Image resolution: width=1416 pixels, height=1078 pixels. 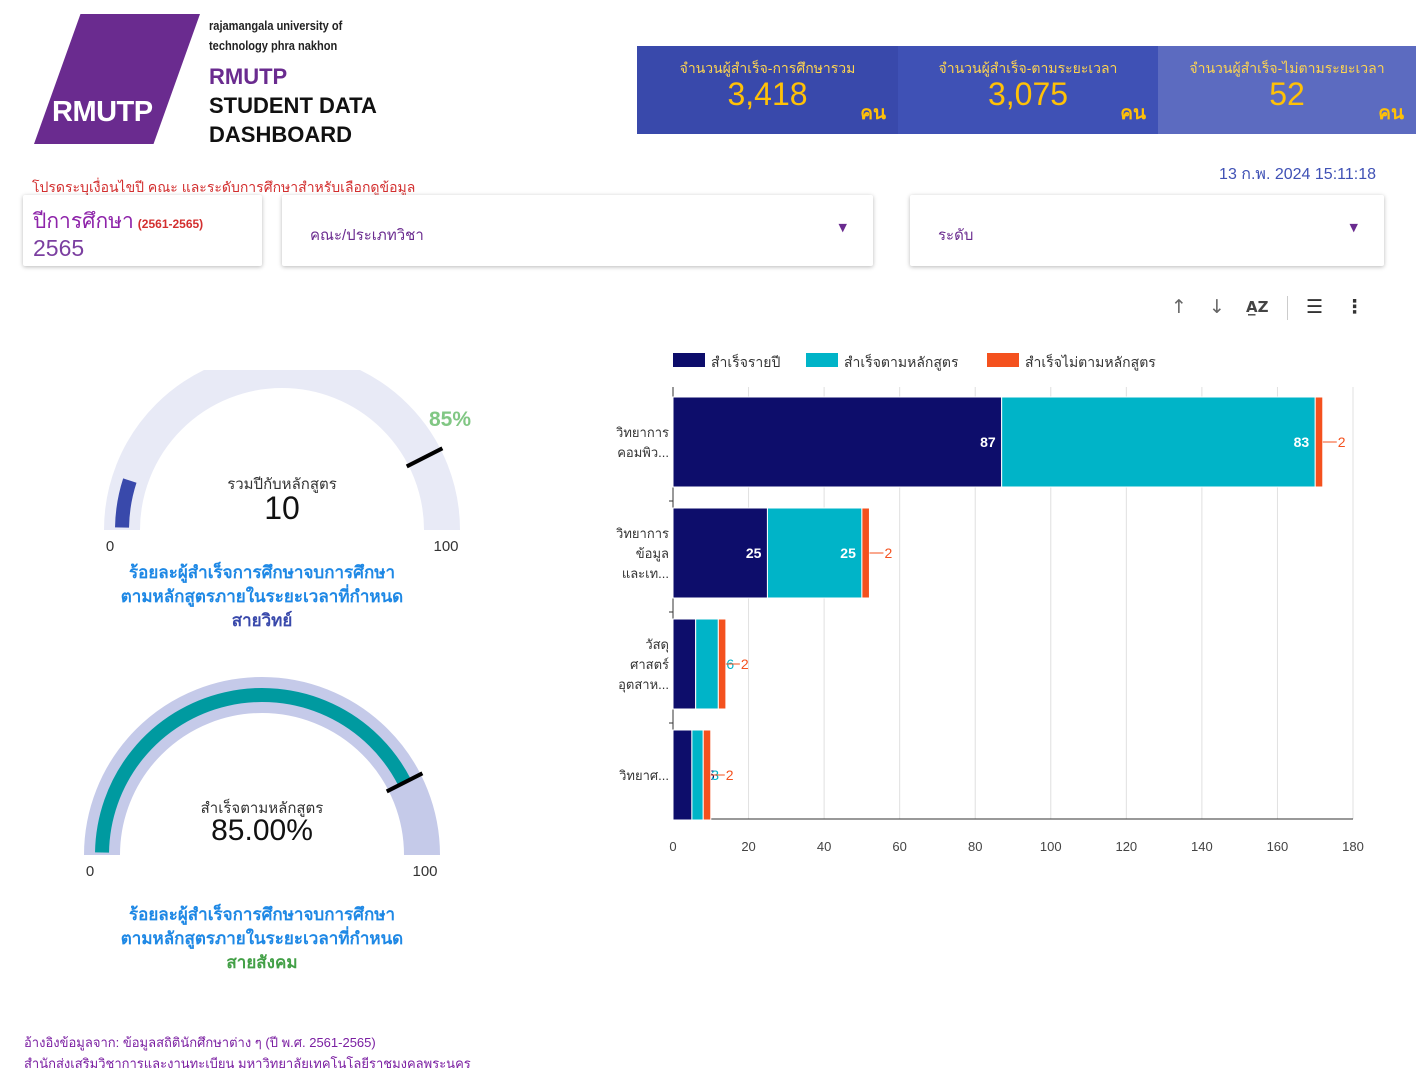 What do you see at coordinates (824, 846) in the screenshot?
I see `x-tick-label: 40` at bounding box center [824, 846].